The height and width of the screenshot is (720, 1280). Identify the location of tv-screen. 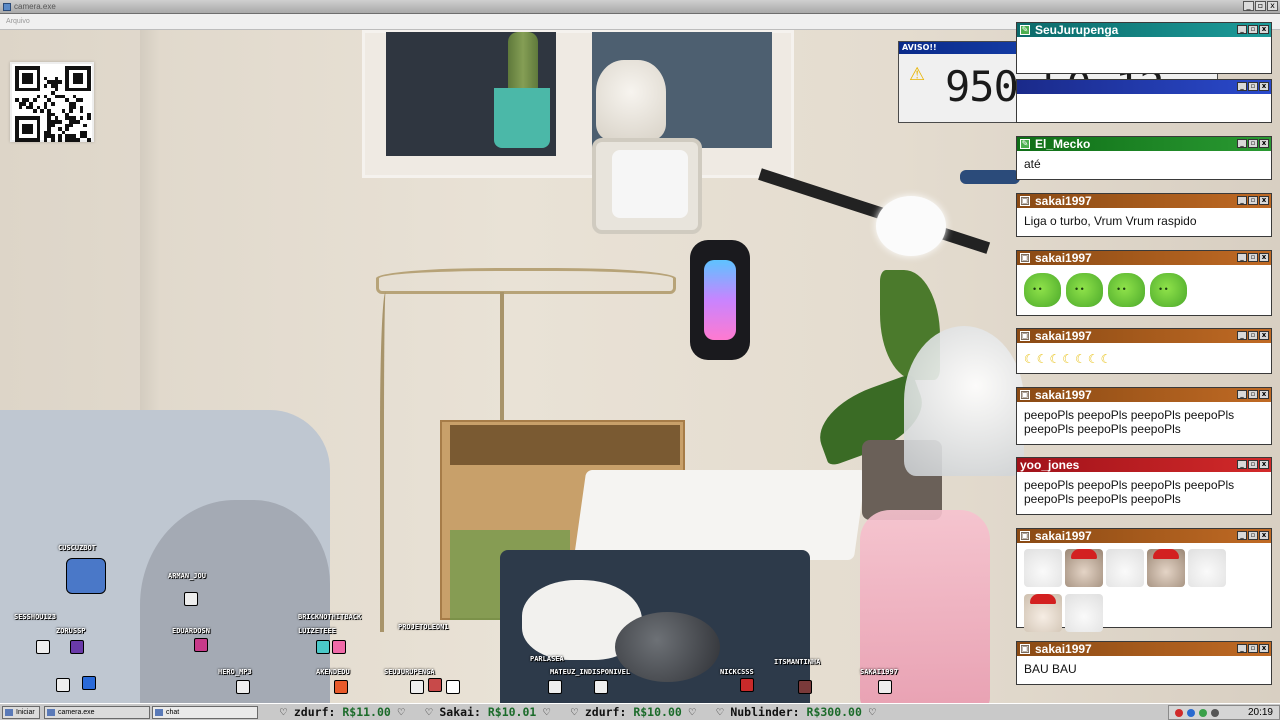
(650, 184).